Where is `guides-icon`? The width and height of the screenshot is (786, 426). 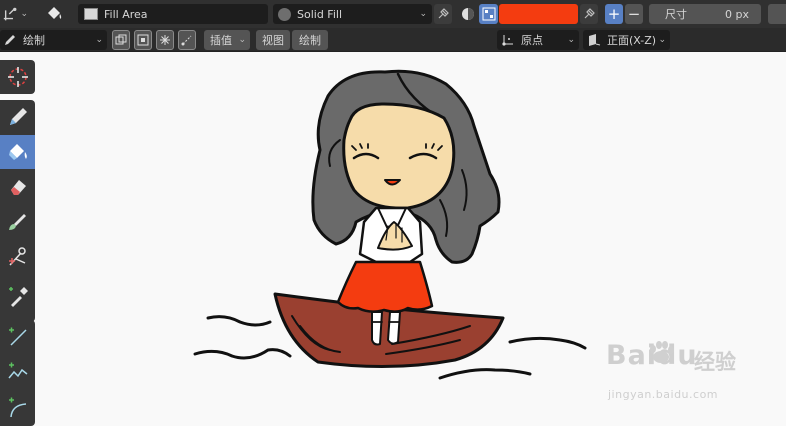
guides-icon is located at coordinates (186, 40).